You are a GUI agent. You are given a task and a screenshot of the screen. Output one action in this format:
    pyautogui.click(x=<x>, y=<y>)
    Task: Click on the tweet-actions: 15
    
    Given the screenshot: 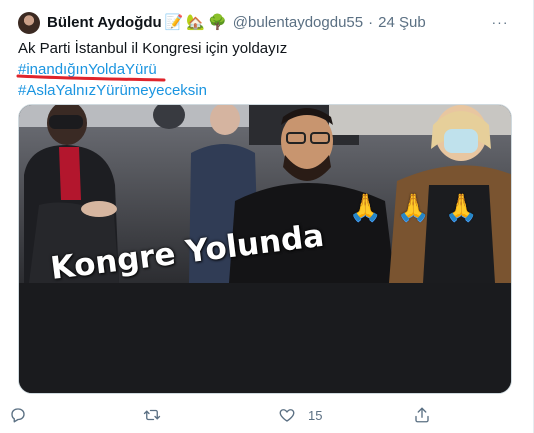 What is the action you would take?
    pyautogui.click(x=267, y=415)
    